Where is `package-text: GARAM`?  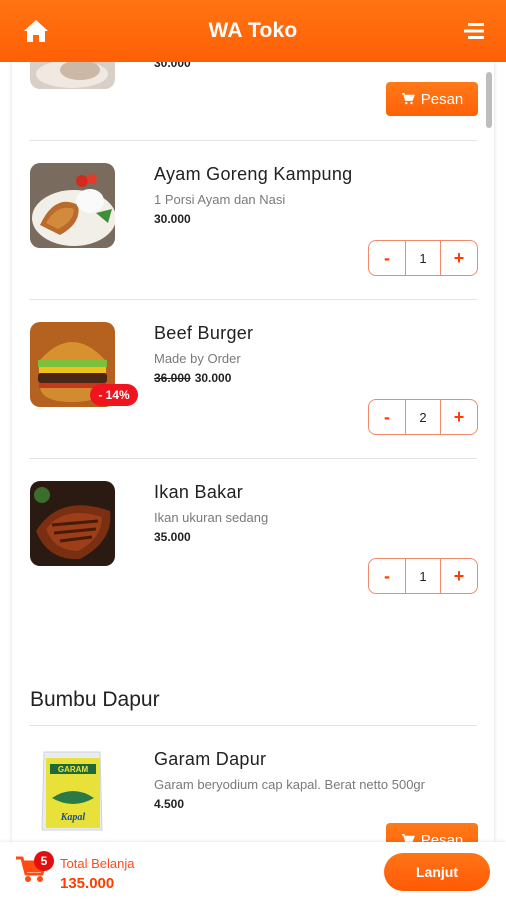 package-text: GARAM is located at coordinates (73, 769).